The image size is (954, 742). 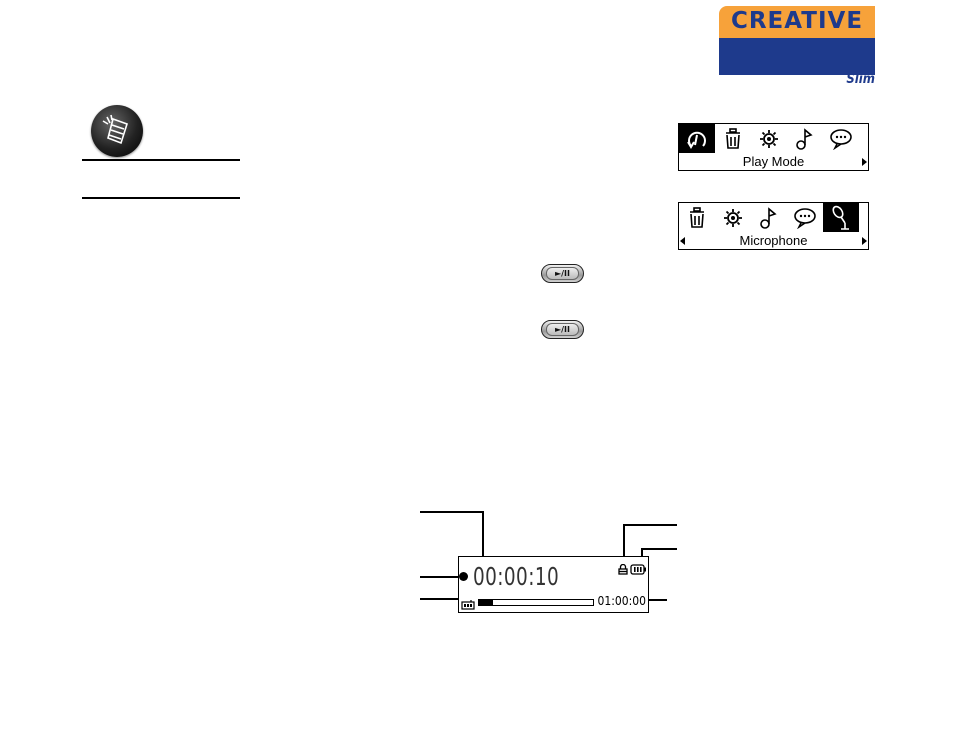 What do you see at coordinates (621, 601) in the screenshot?
I see `total-time: 01:00:00` at bounding box center [621, 601].